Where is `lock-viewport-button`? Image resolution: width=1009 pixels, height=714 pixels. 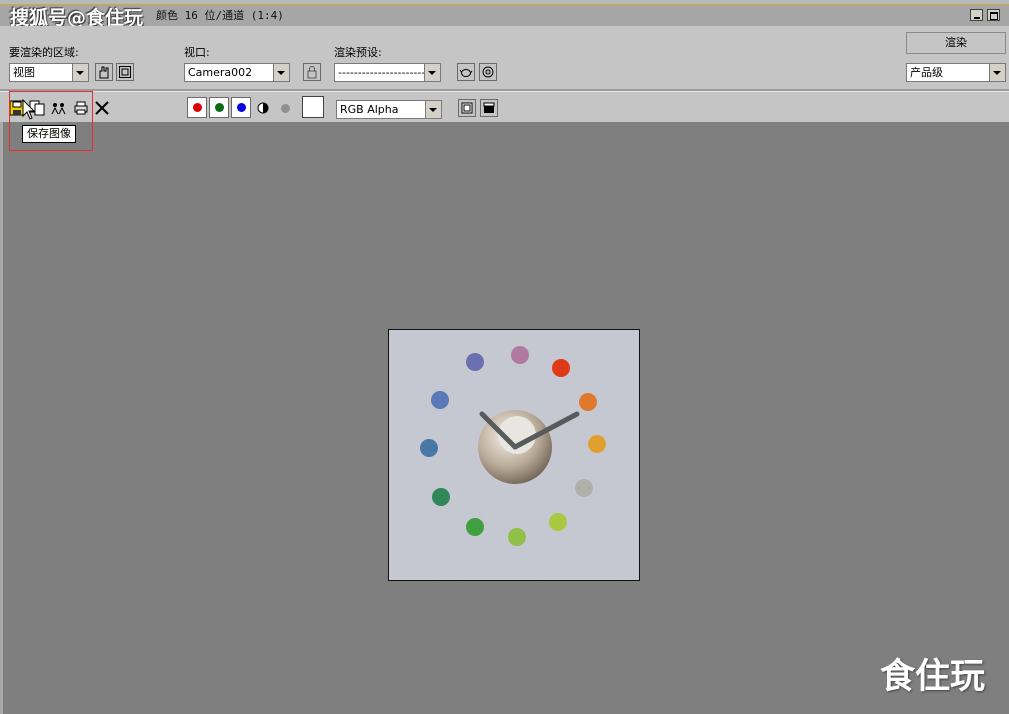 lock-viewport-button is located at coordinates (312, 72).